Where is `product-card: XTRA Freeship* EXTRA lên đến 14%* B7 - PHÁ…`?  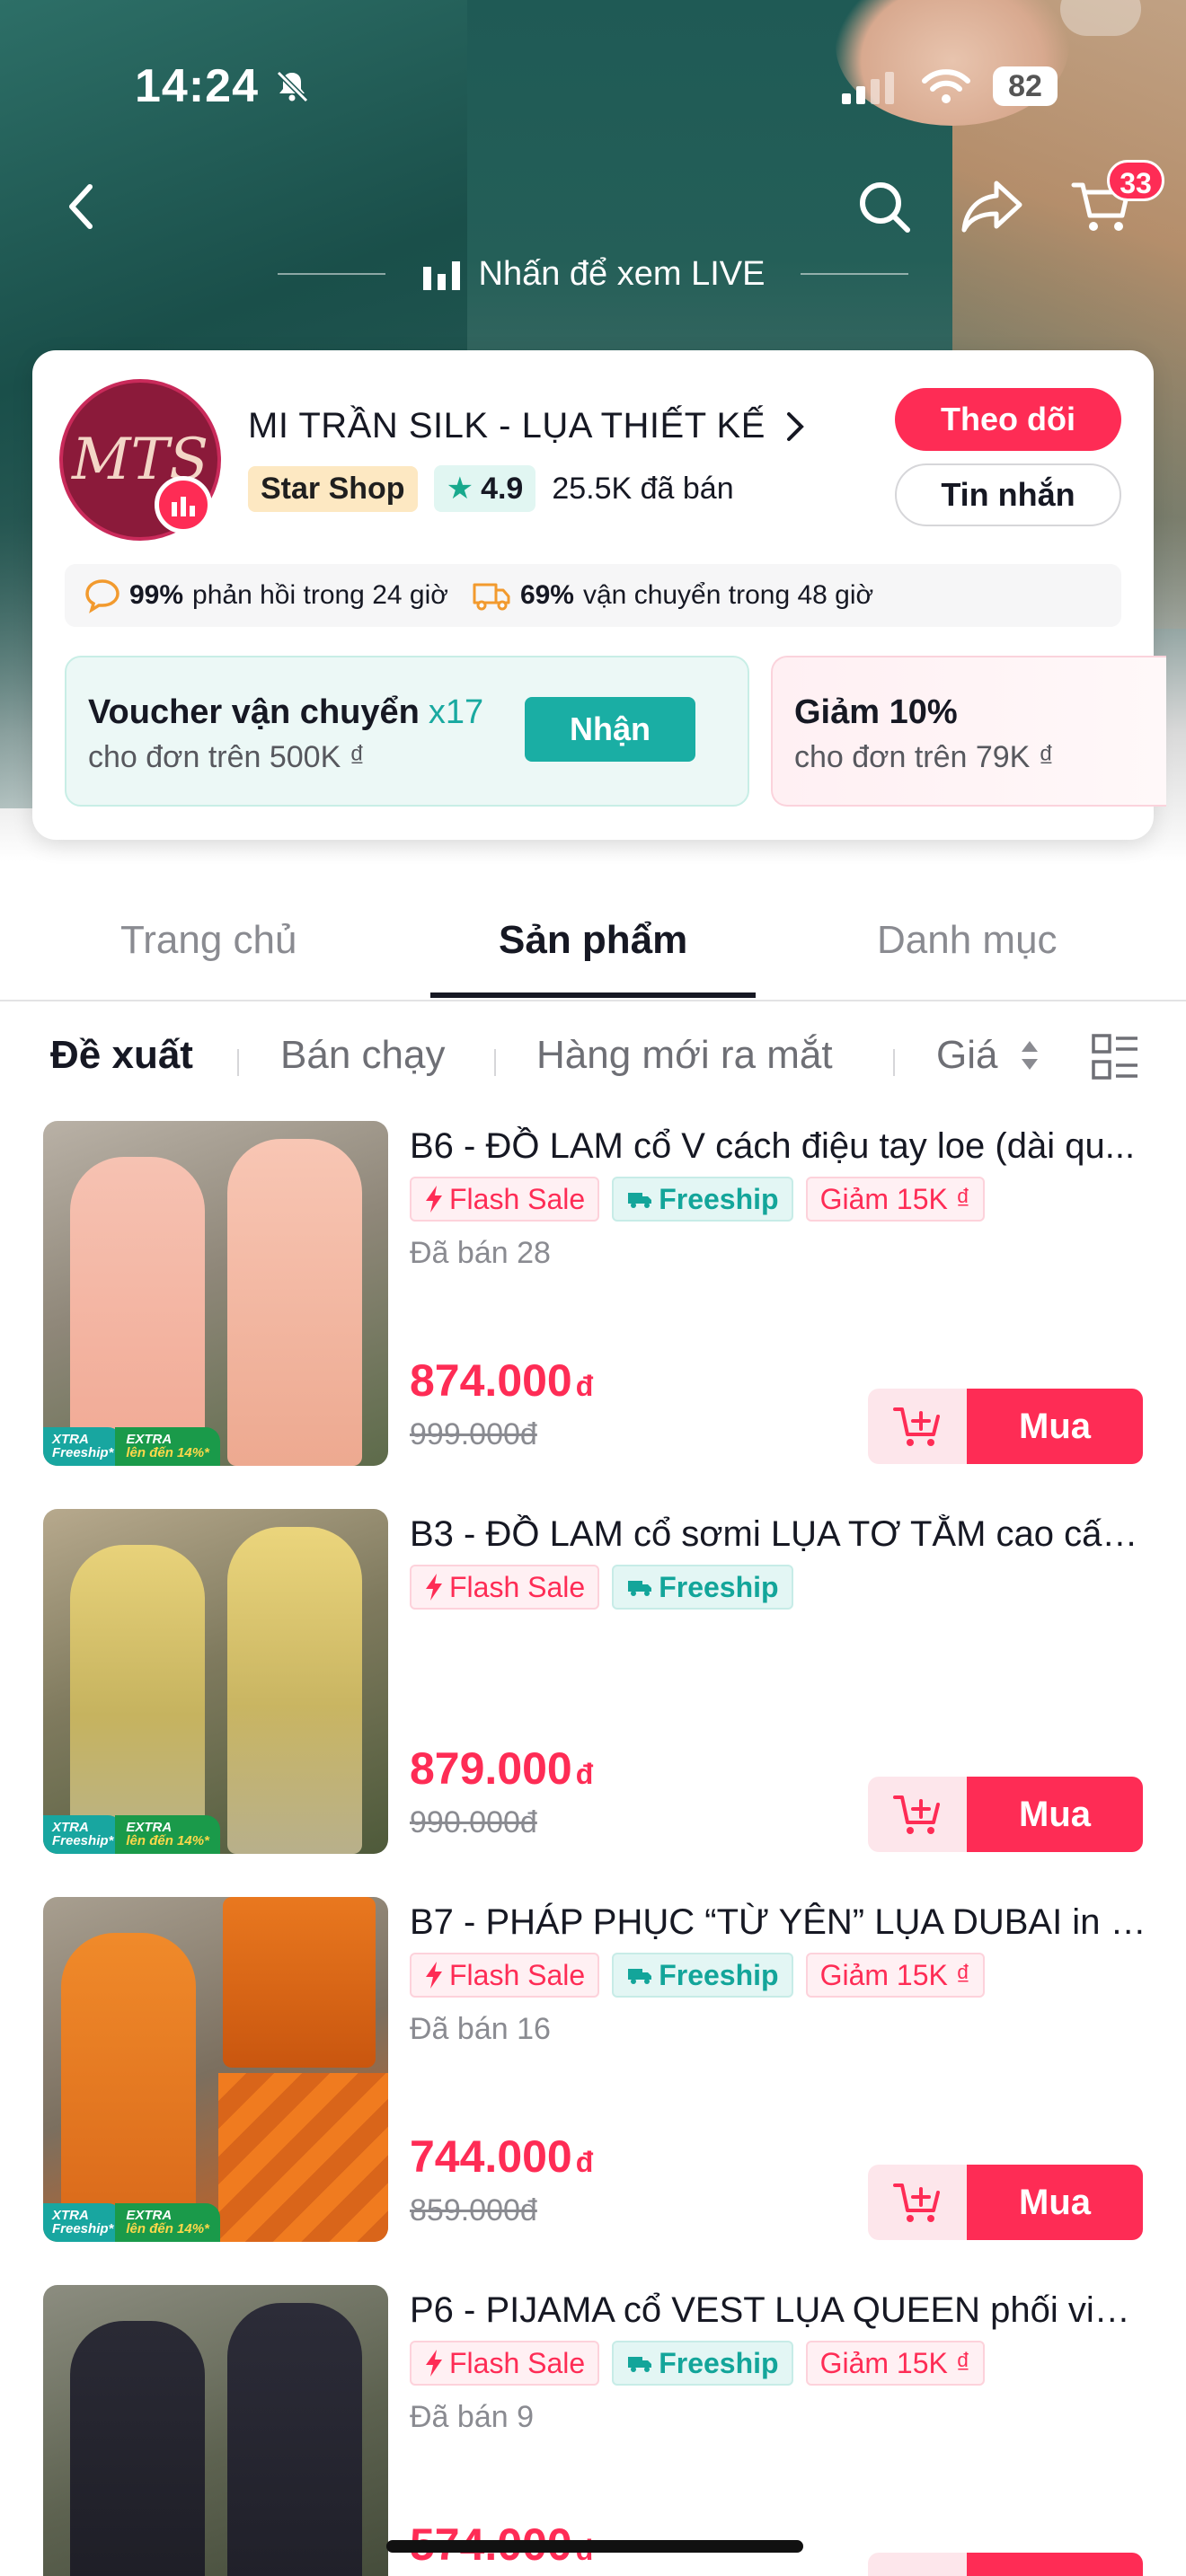
product-card: XTRA Freeship* EXTRA lên đến 14%* B7 - PHÁ… is located at coordinates (593, 2076).